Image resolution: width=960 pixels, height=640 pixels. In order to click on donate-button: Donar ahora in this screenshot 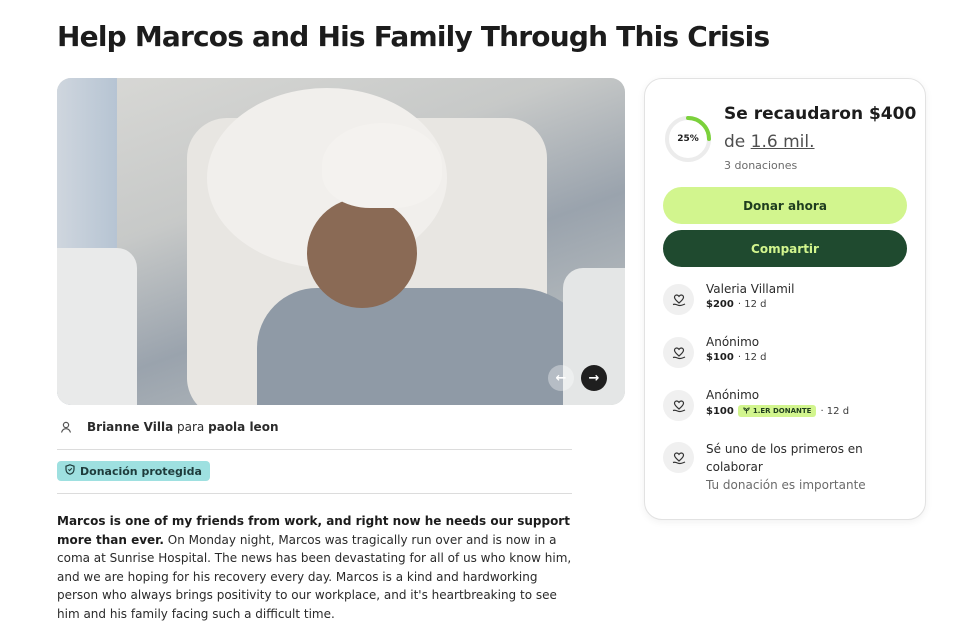, I will do `click(785, 205)`.